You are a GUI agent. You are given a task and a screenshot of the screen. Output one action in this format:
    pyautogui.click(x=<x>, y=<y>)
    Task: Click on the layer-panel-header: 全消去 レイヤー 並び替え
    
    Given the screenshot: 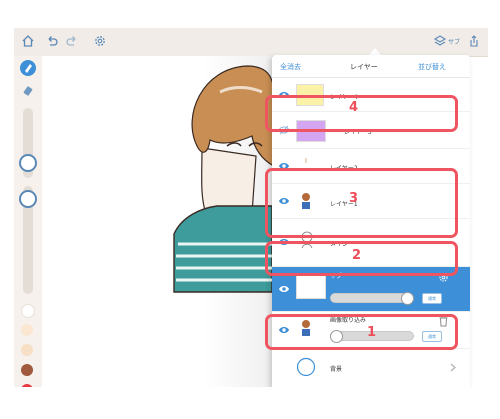 What is the action you would take?
    pyautogui.click(x=371, y=66)
    